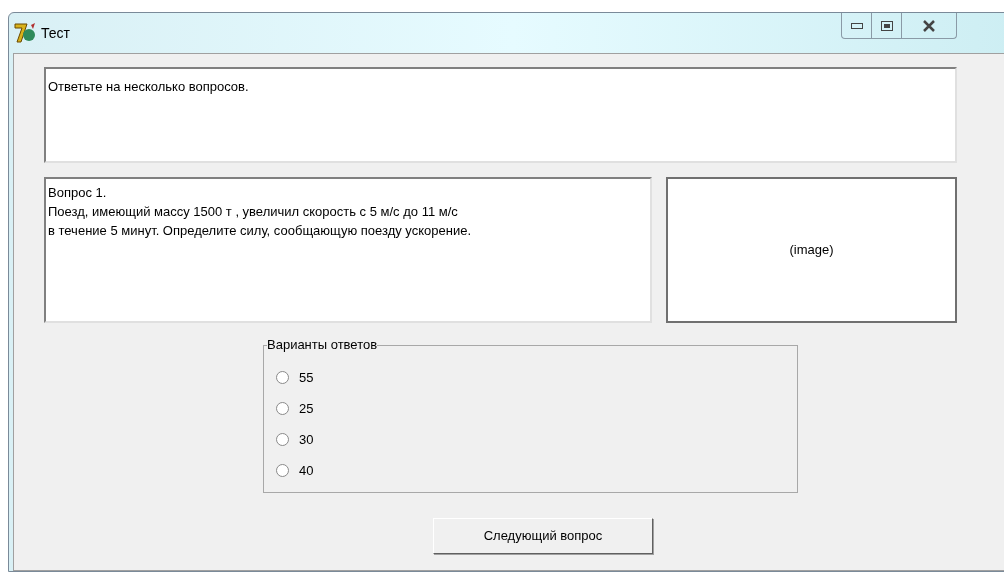 Image resolution: width=1004 pixels, height=578 pixels. What do you see at coordinates (78, 193) in the screenshot?
I see `question-text: Вопрос 1.` at bounding box center [78, 193].